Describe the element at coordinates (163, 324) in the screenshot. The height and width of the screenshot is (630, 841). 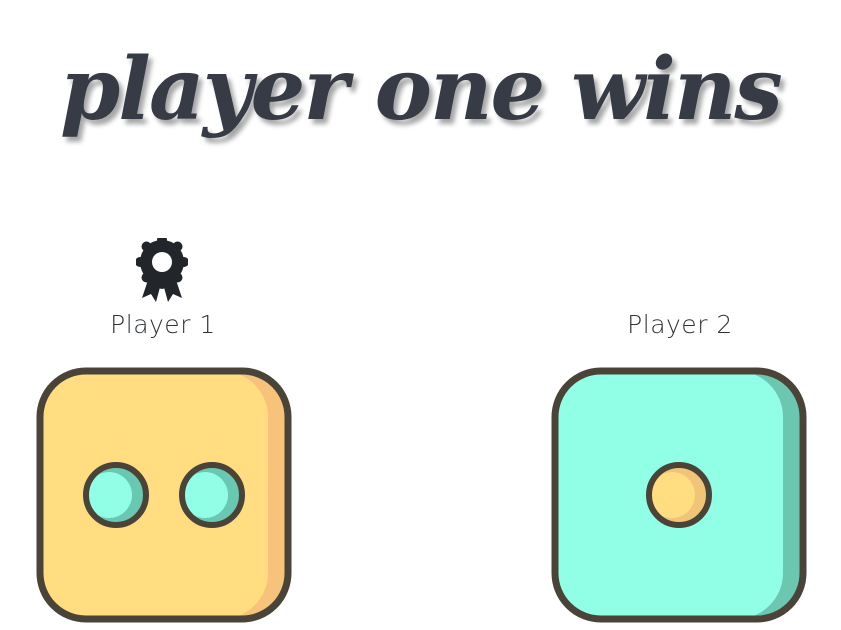
I see `player-1-label: Player 1` at that location.